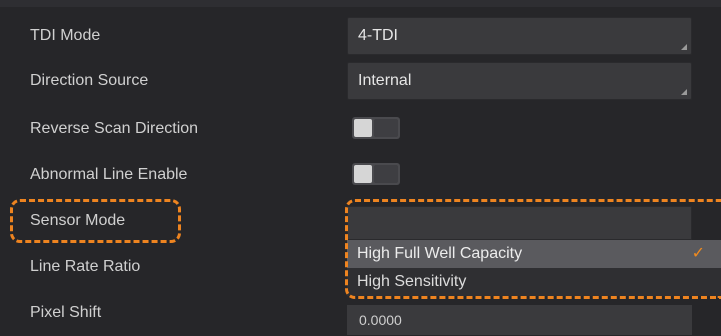 The width and height of the screenshot is (721, 336). Describe the element at coordinates (360, 3) in the screenshot. I see `top-strip` at that location.